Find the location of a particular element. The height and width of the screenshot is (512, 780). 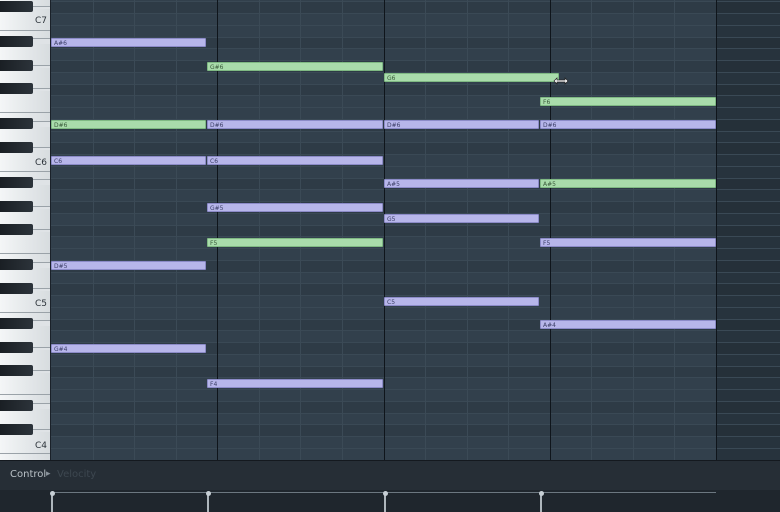

event-editor-bar: Control ▸ Velocity is located at coordinates (390, 475).